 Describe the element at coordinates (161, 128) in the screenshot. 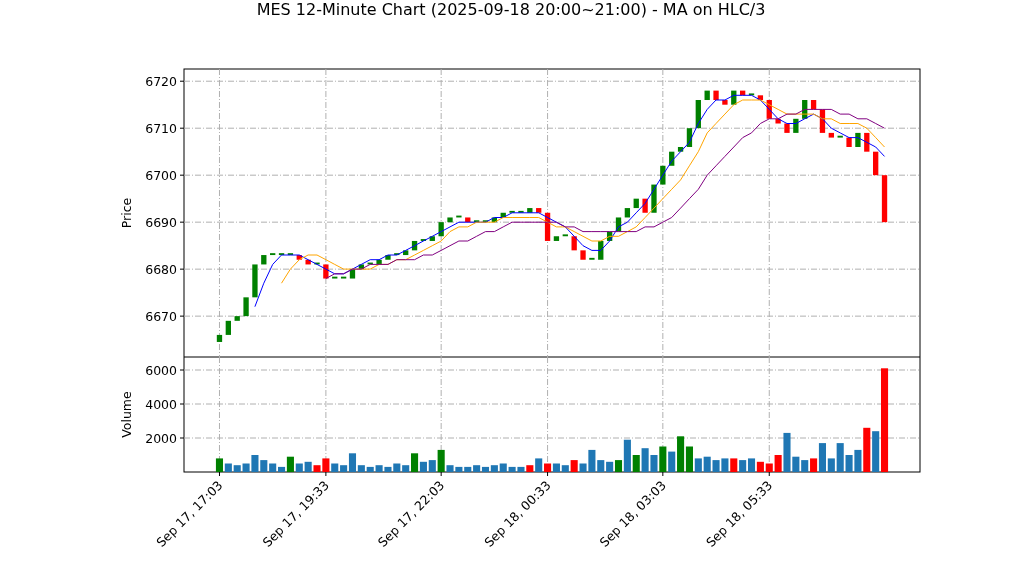

I see `axis-tick-label: 6710` at that location.